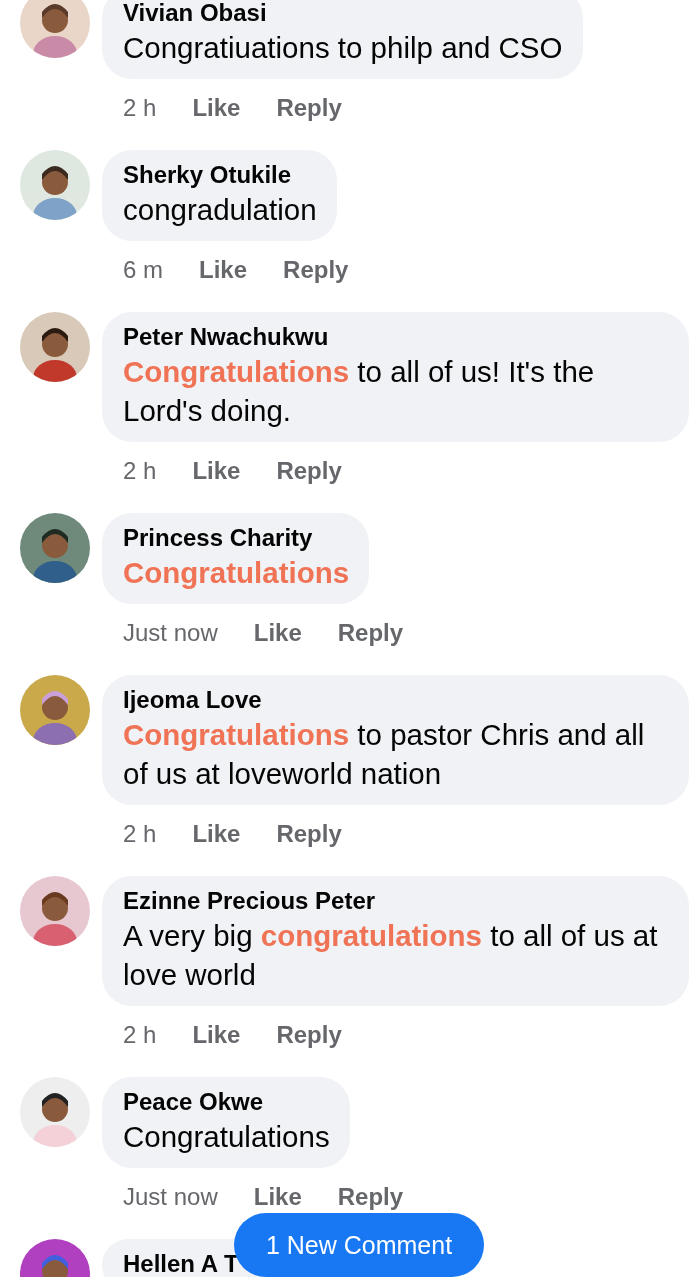 This screenshot has width=689, height=1277. Describe the element at coordinates (396, 337) in the screenshot. I see `author-name: Peter Nwachukwu` at that location.